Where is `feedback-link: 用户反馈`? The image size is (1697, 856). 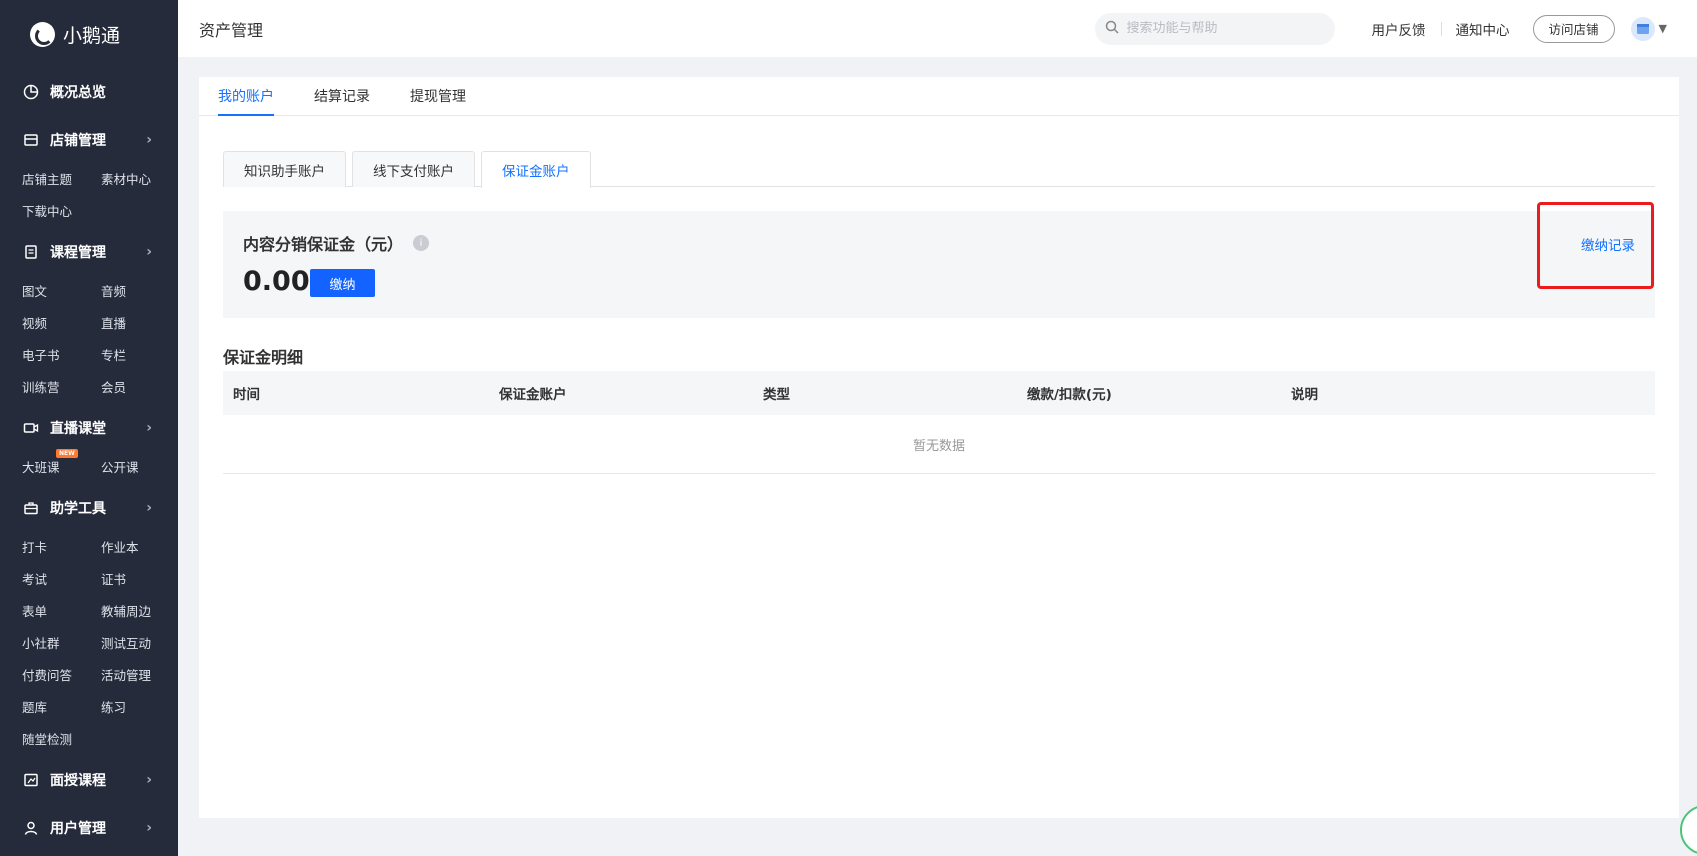
feedback-link: 用户反馈 is located at coordinates (1399, 29).